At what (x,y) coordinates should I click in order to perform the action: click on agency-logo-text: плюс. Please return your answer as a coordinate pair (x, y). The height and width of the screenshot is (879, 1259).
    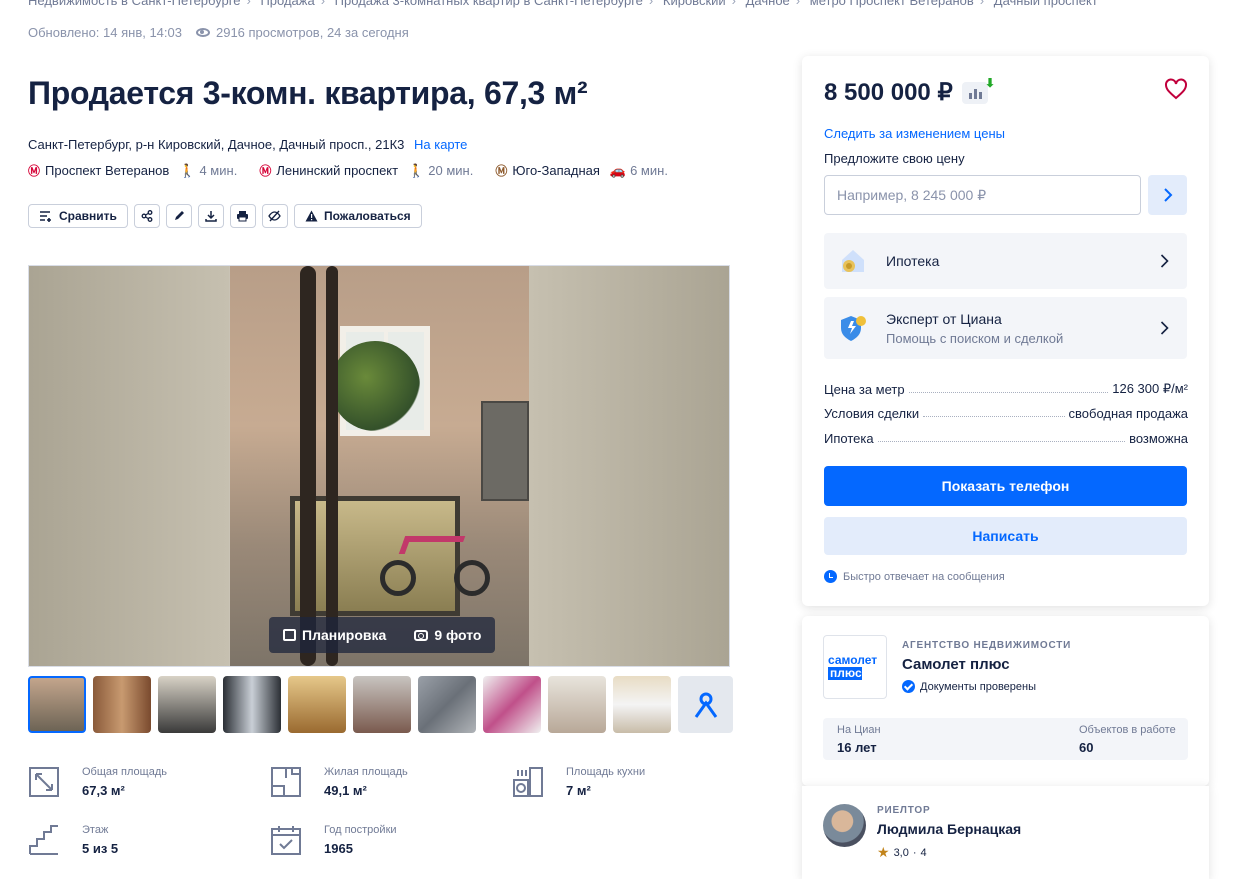
    Looking at the image, I should click on (845, 673).